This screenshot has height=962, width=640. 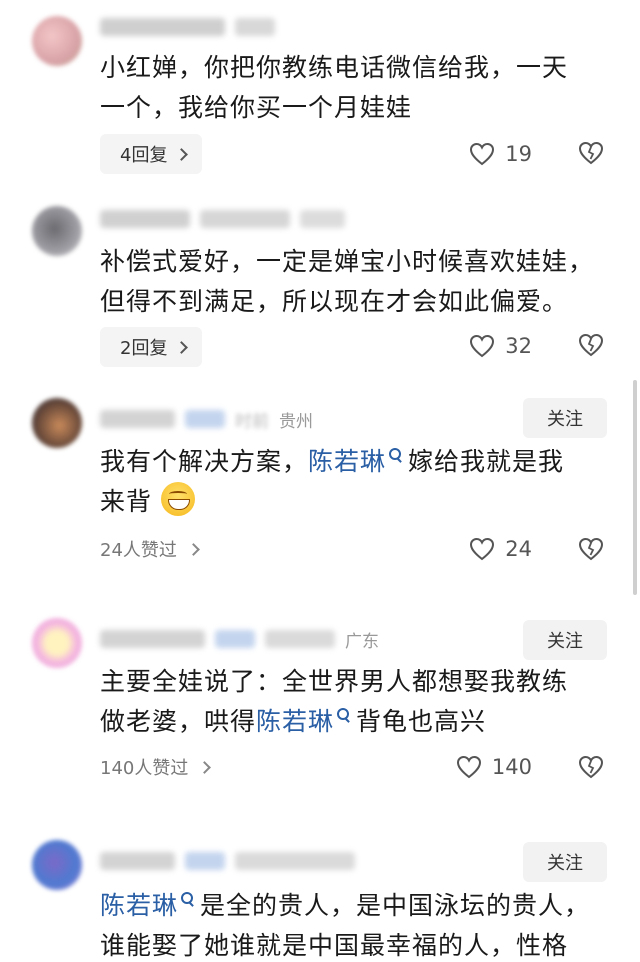 I want to click on like-button: 32, so click(x=500, y=346).